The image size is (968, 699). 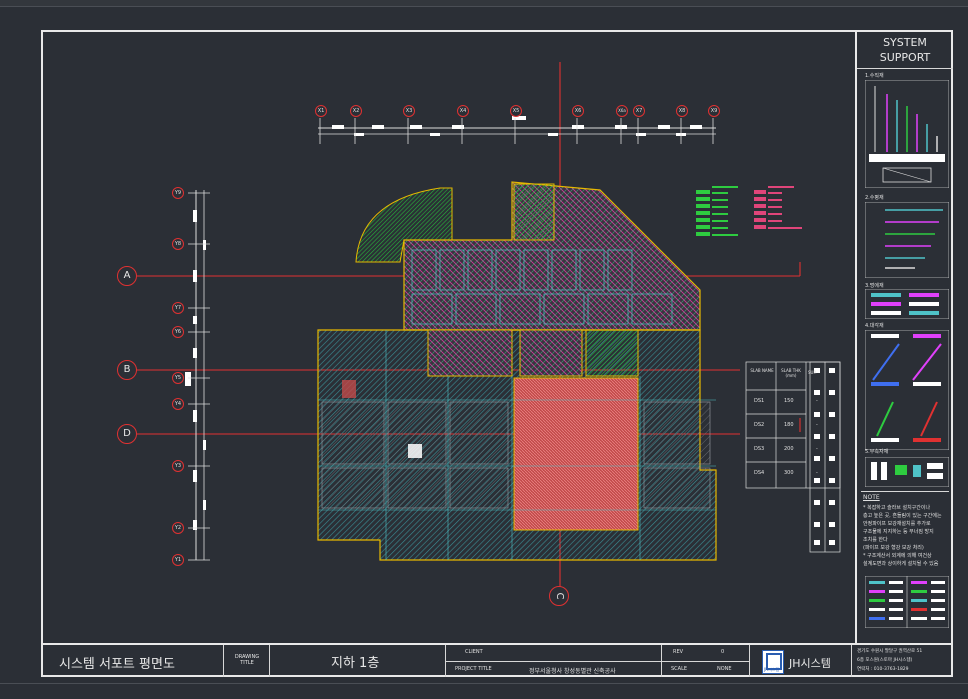 What do you see at coordinates (247, 660) in the screenshot?
I see `drawing-title-label: DRAWING TITLE` at bounding box center [247, 660].